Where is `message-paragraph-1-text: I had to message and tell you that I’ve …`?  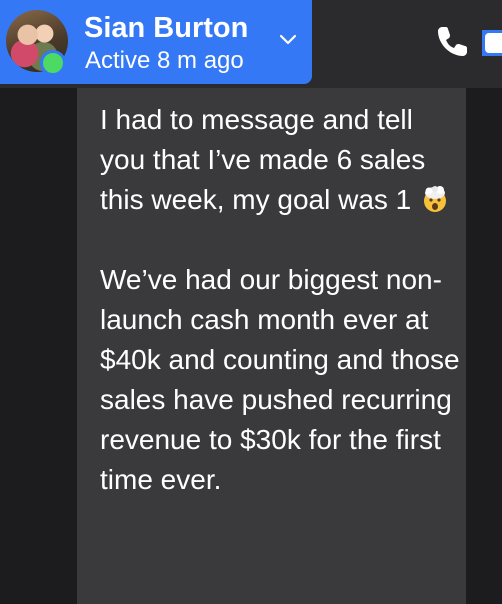
message-paragraph-1-text: I had to message and tell you that I’ve … is located at coordinates (263, 159).